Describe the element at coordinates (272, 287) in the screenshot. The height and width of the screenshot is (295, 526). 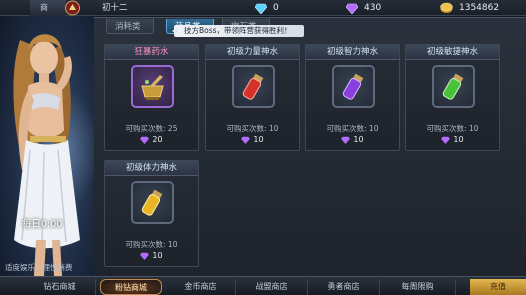
I see `tab-alliance-shop: 战盟商店` at that location.